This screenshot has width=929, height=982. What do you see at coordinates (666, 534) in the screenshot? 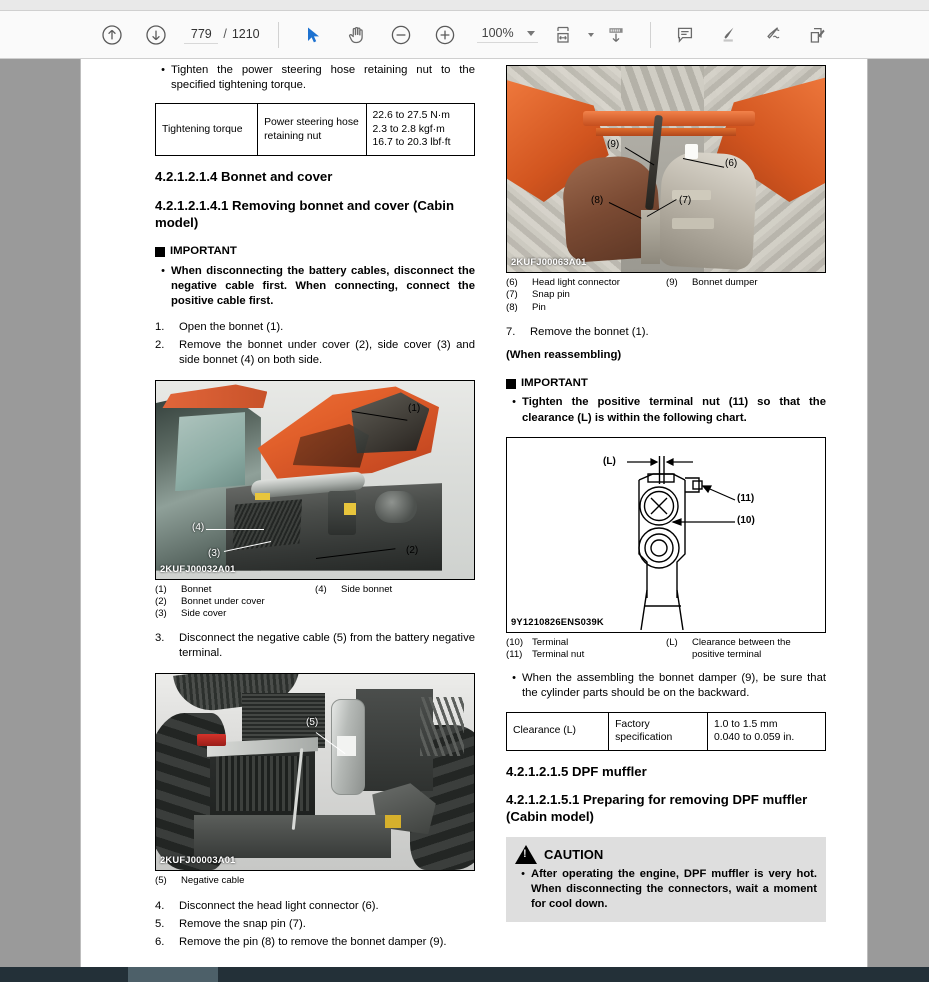
I see `figure-terminal-clearance: (L) (11) (10) 9Y1210826ENS039K` at bounding box center [666, 534].